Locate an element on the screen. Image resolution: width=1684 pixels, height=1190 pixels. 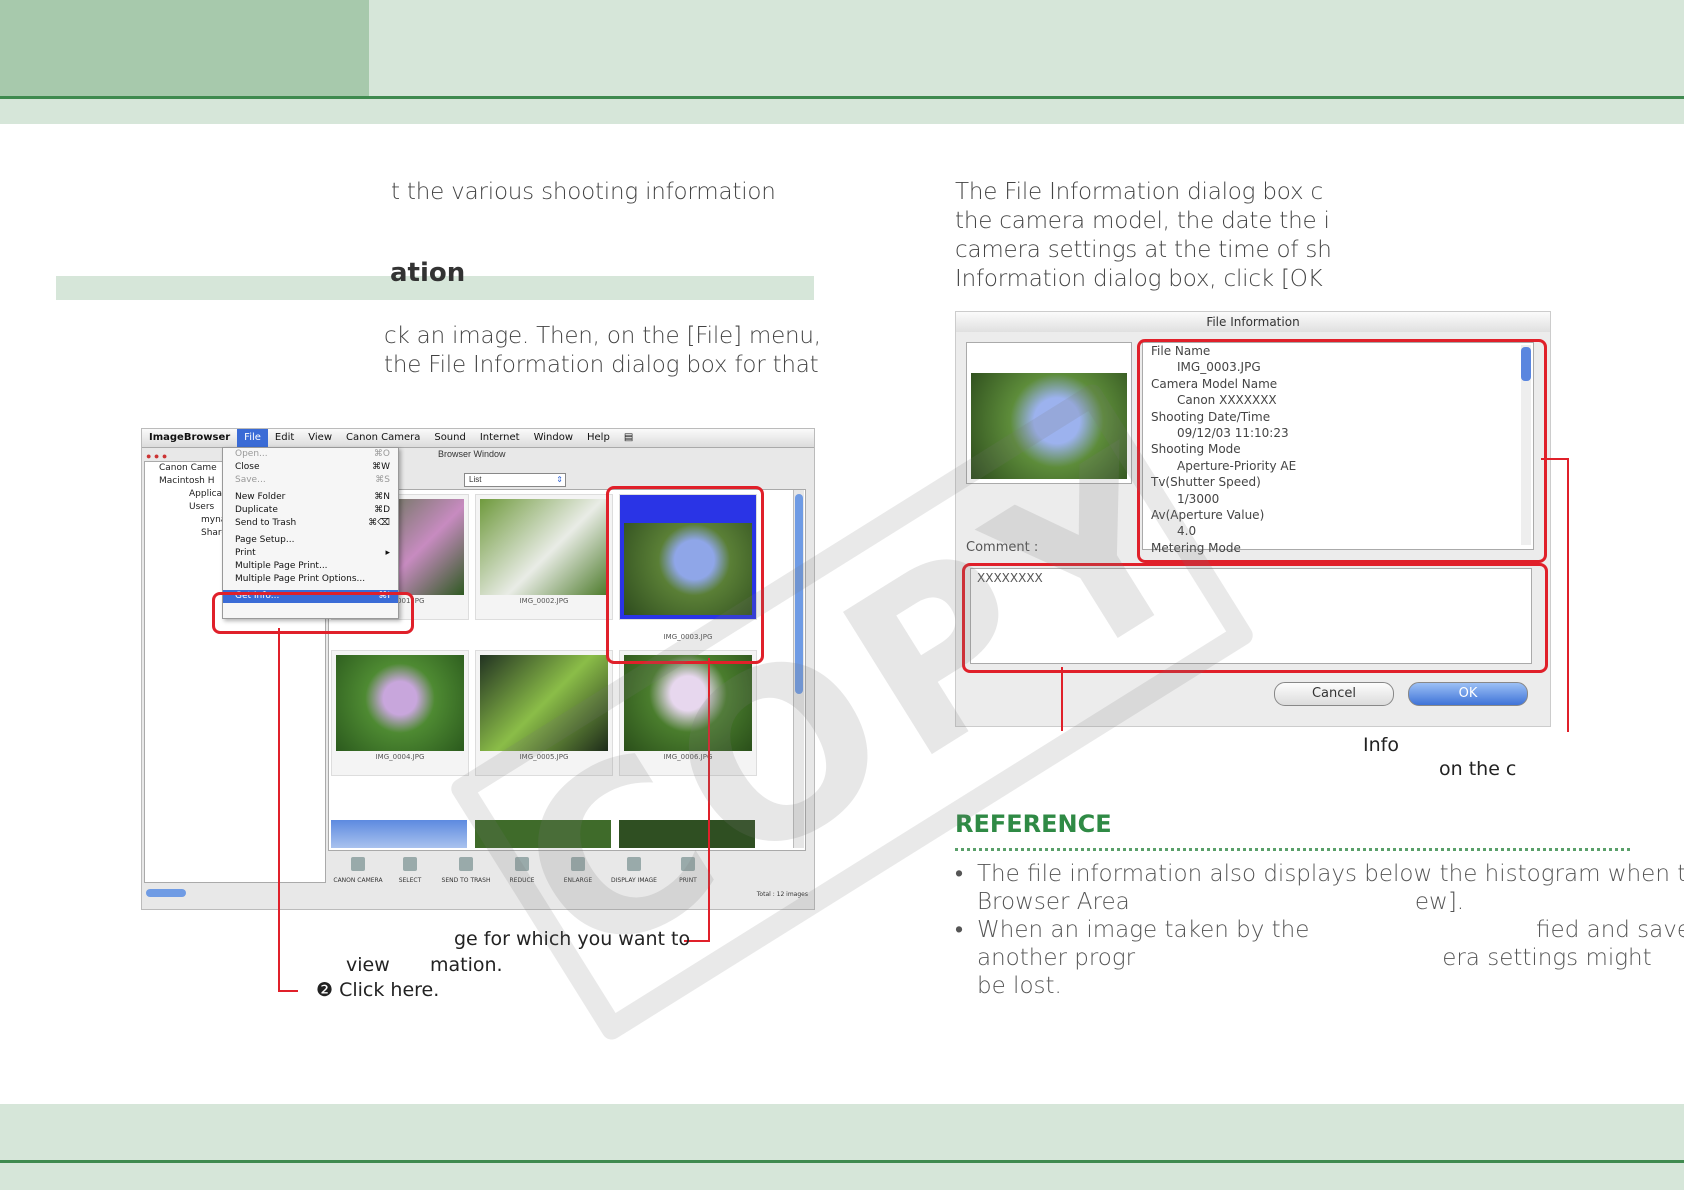
step-line: ck an image. Then, on the [File] menu, is located at coordinates (602, 336).